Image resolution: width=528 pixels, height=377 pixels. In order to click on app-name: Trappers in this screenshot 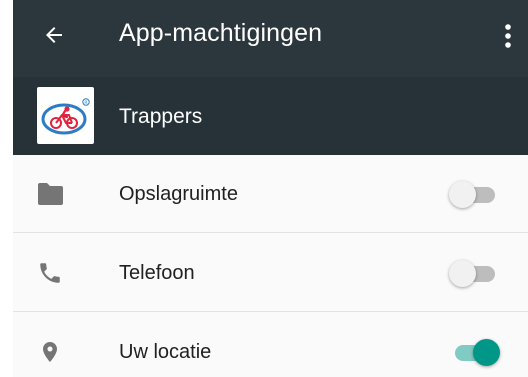, I will do `click(161, 116)`.